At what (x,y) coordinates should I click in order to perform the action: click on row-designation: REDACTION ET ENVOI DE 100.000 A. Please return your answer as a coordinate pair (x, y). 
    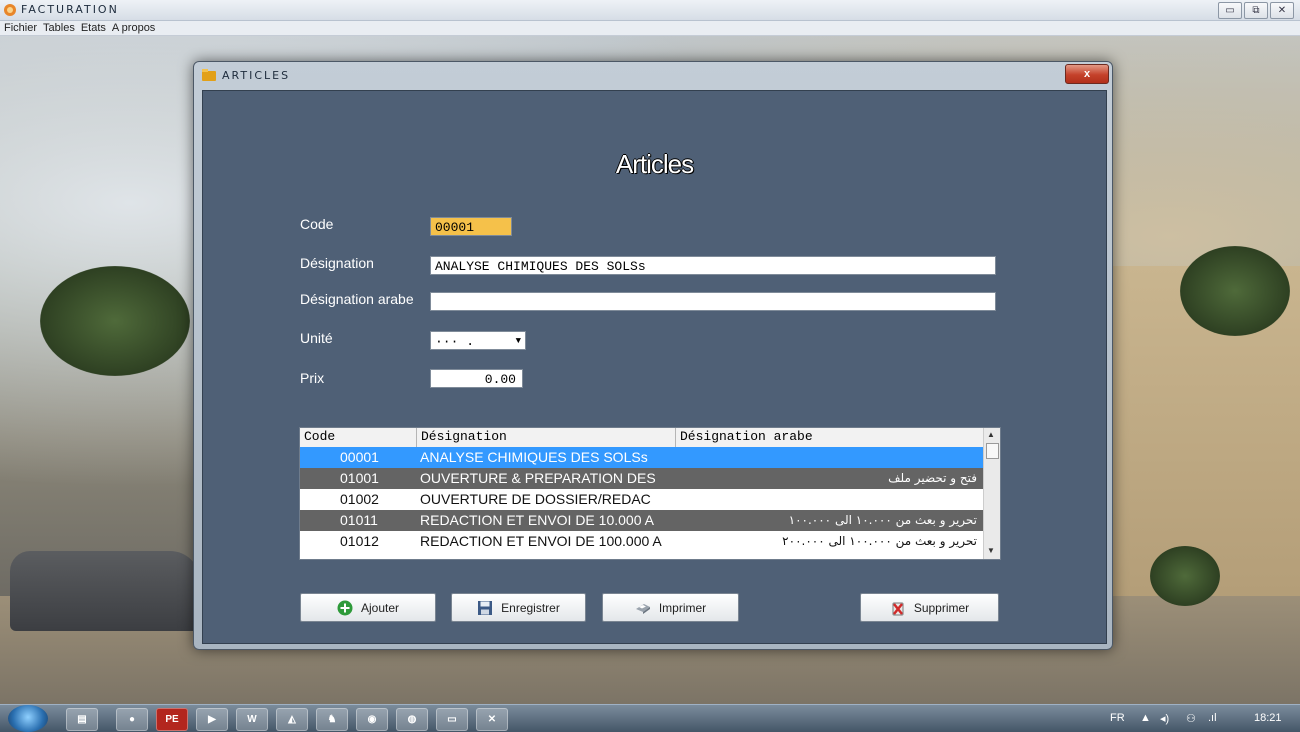
    Looking at the image, I should click on (541, 541).